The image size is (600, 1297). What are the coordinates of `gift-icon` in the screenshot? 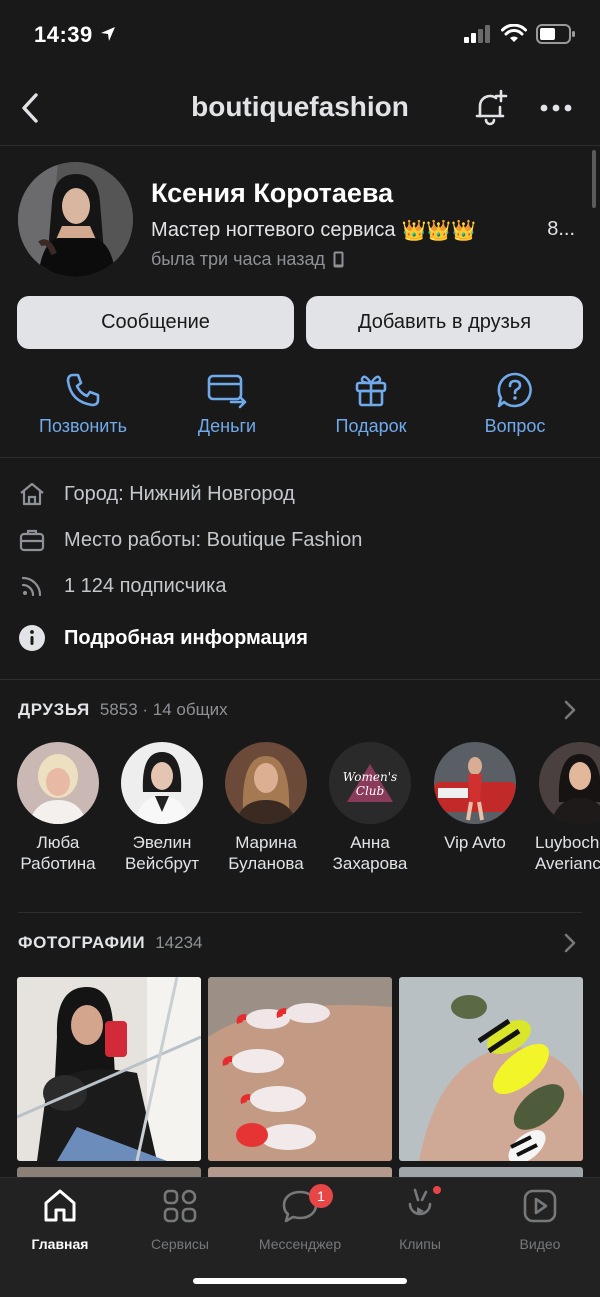 It's located at (371, 391).